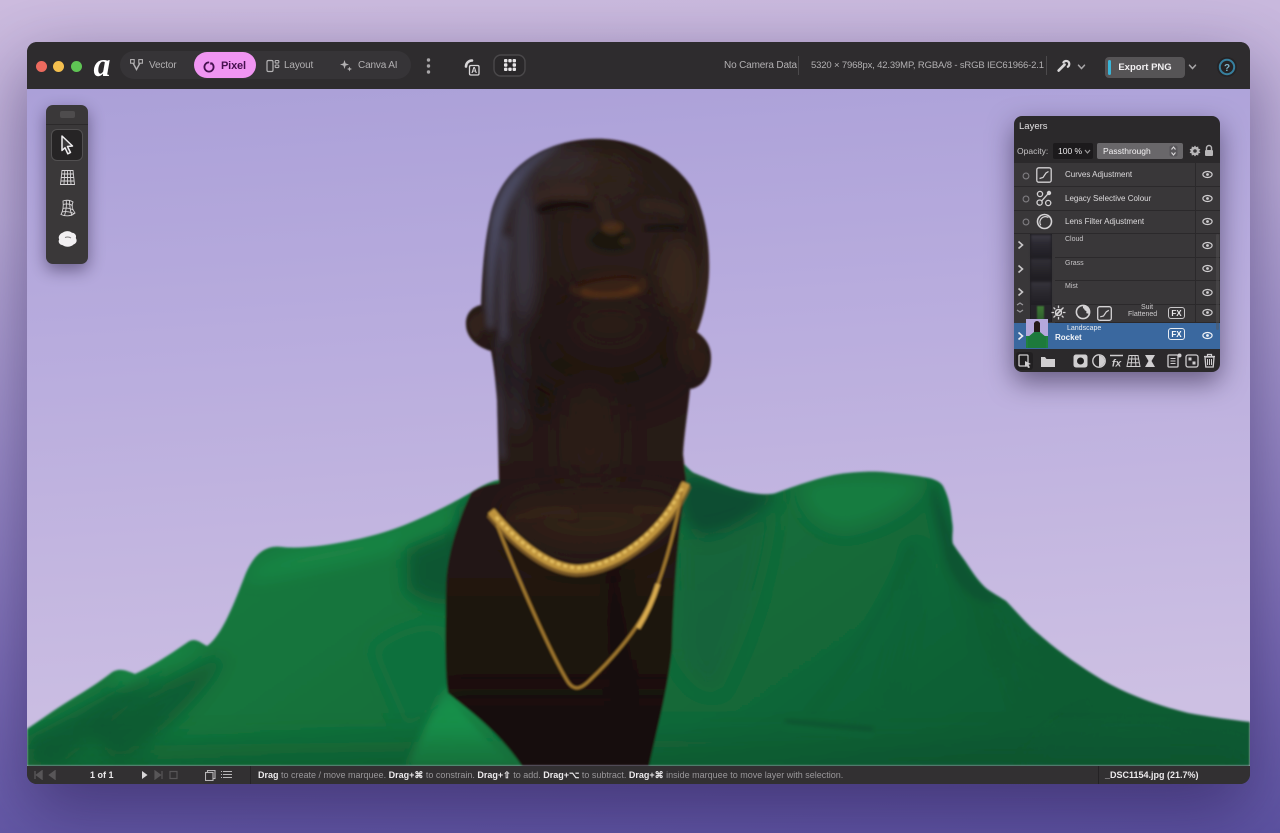 Image resolution: width=1280 pixels, height=833 pixels. I want to click on svg-text: A, so click(474, 70).